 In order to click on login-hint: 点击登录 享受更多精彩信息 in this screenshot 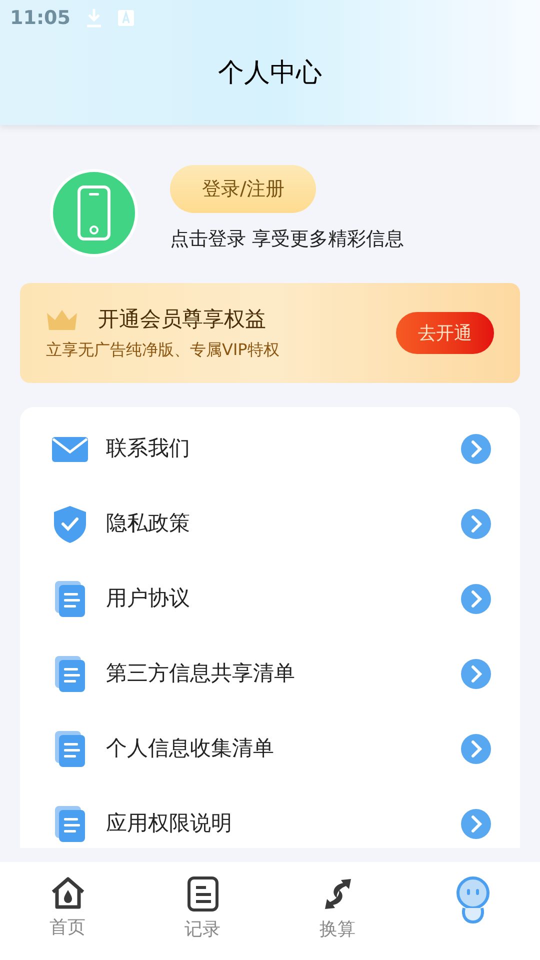, I will do `click(287, 239)`.